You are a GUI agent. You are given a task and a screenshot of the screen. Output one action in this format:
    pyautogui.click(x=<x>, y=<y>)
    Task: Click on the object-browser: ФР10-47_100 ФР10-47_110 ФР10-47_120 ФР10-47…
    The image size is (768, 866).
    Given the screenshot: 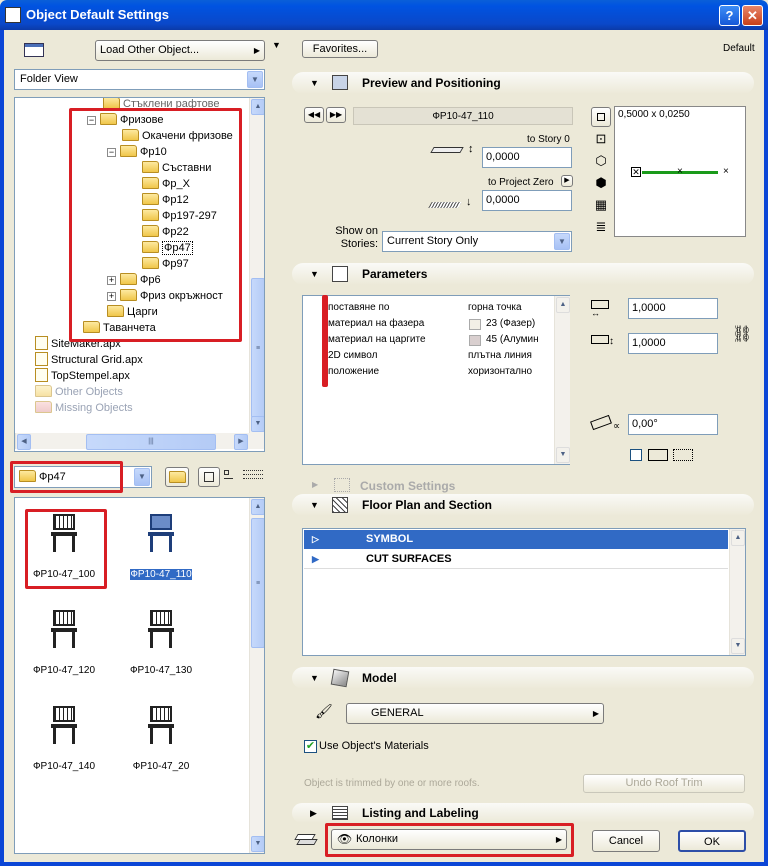 What is the action you would take?
    pyautogui.click(x=139, y=675)
    